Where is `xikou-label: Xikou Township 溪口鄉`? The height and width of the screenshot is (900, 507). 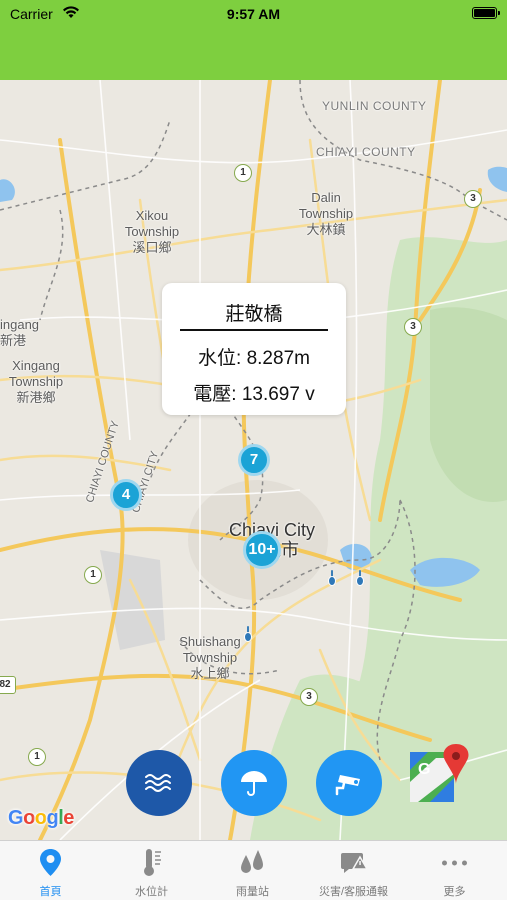
xikou-label: Xikou Township 溪口鄉 is located at coordinates (152, 232).